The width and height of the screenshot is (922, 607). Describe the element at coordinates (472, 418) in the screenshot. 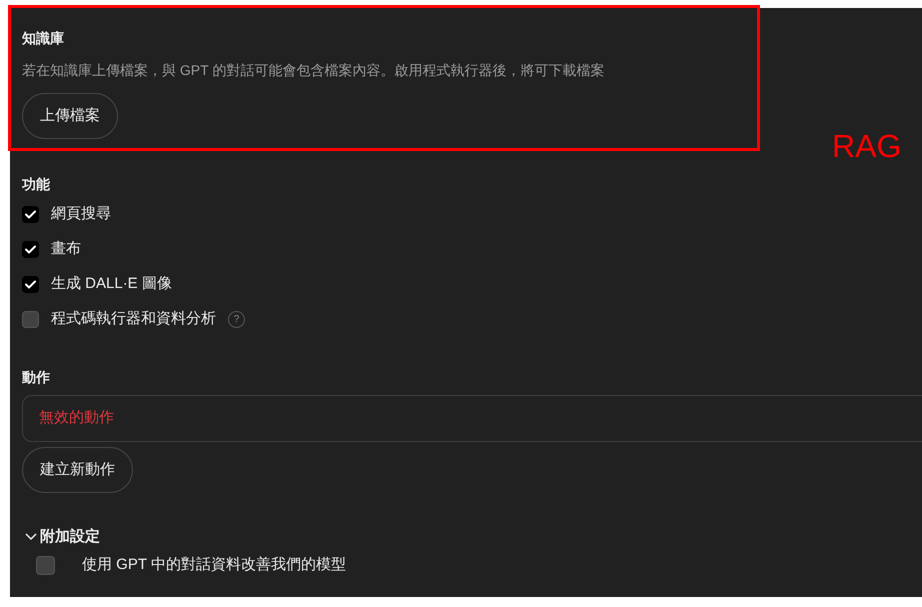

I see `action-item: 無效的動作` at that location.